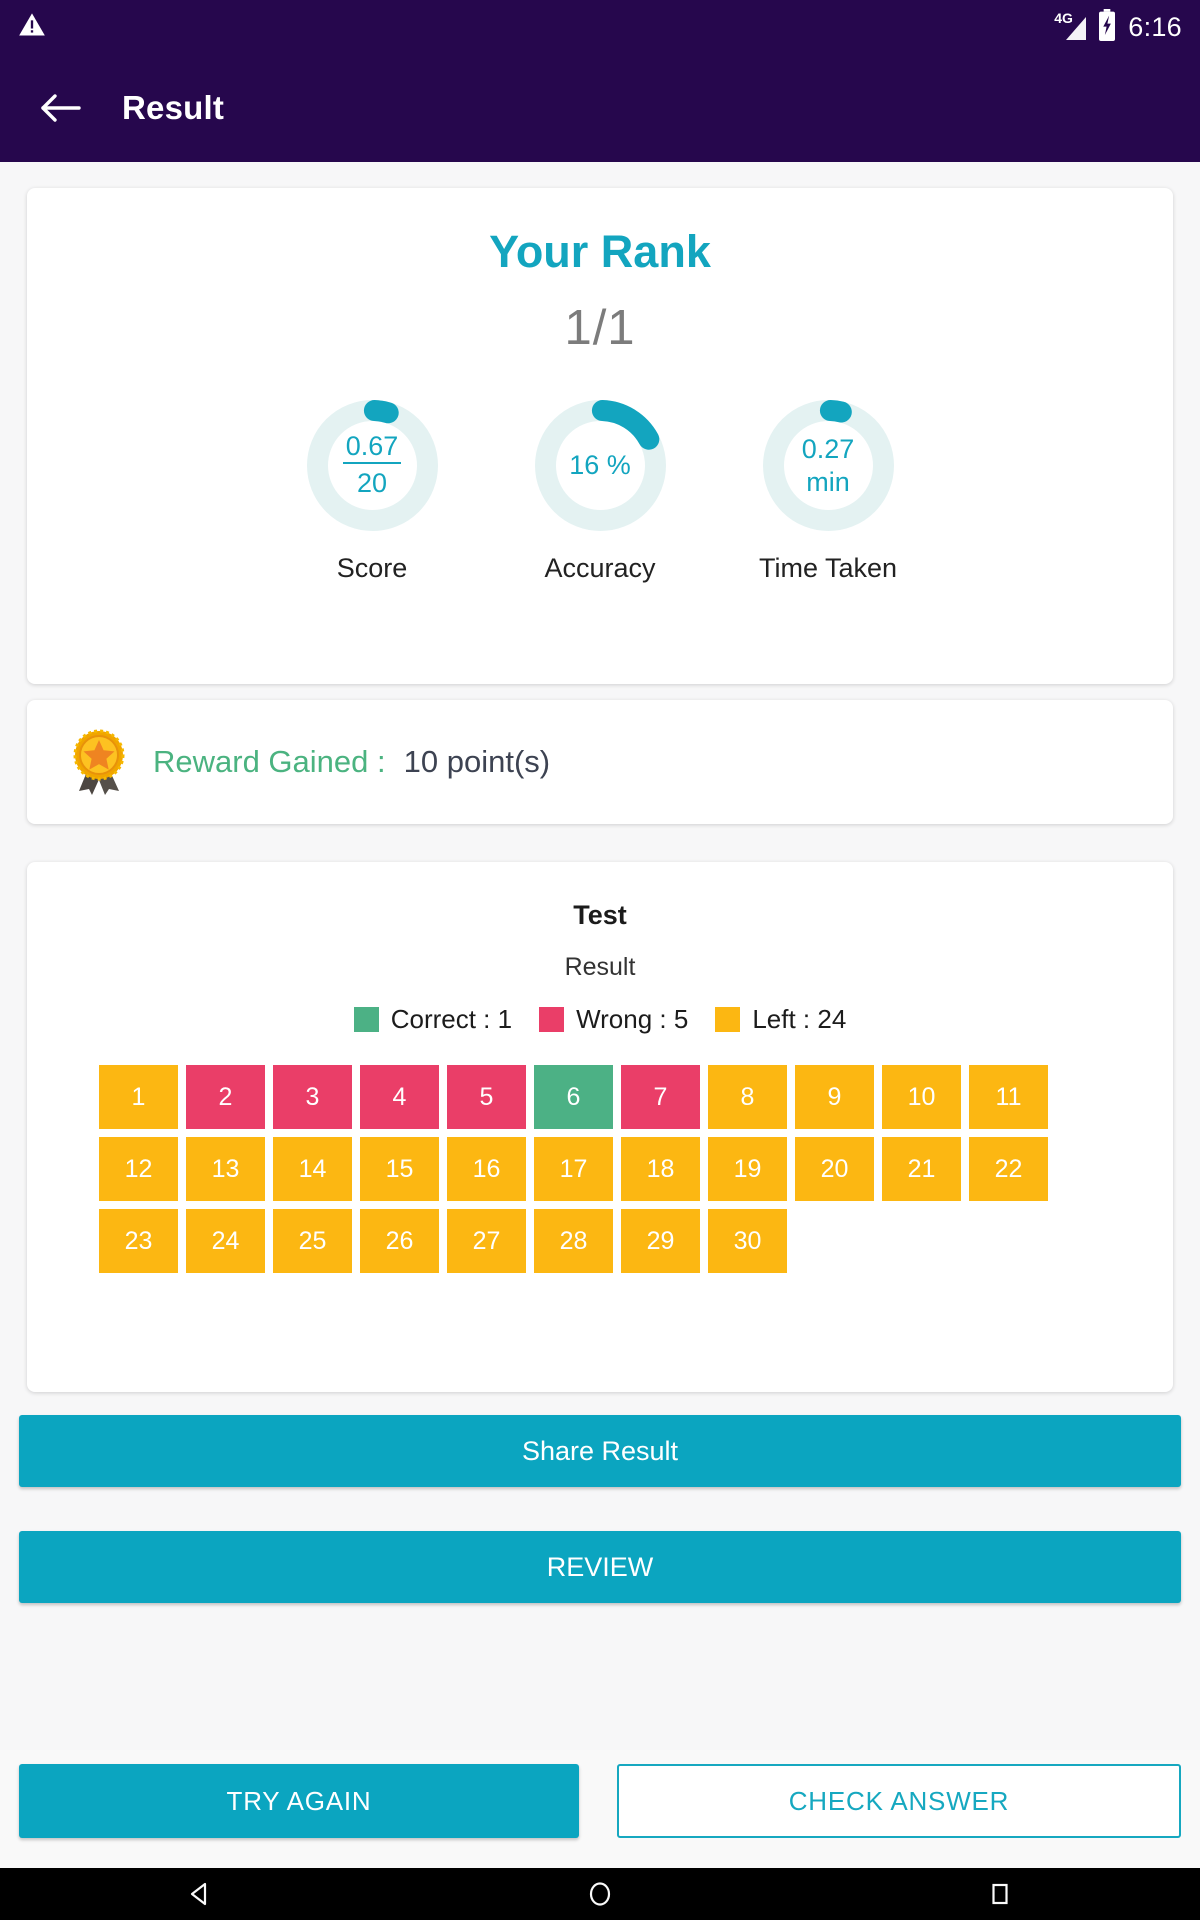  I want to click on time-taken-progress-ring: 0.27 min, so click(828, 465).